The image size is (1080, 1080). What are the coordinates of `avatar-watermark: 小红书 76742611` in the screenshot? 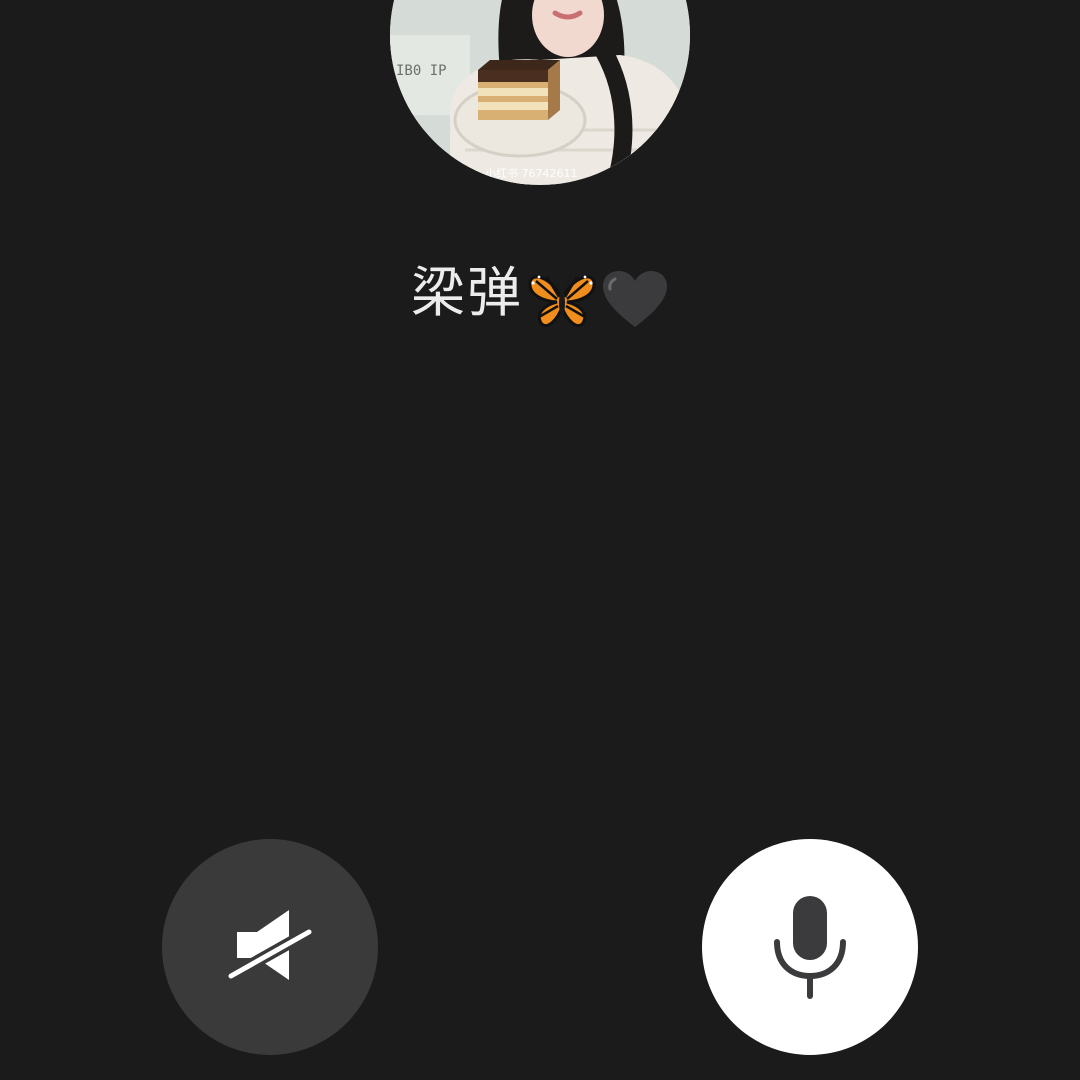 It's located at (531, 173).